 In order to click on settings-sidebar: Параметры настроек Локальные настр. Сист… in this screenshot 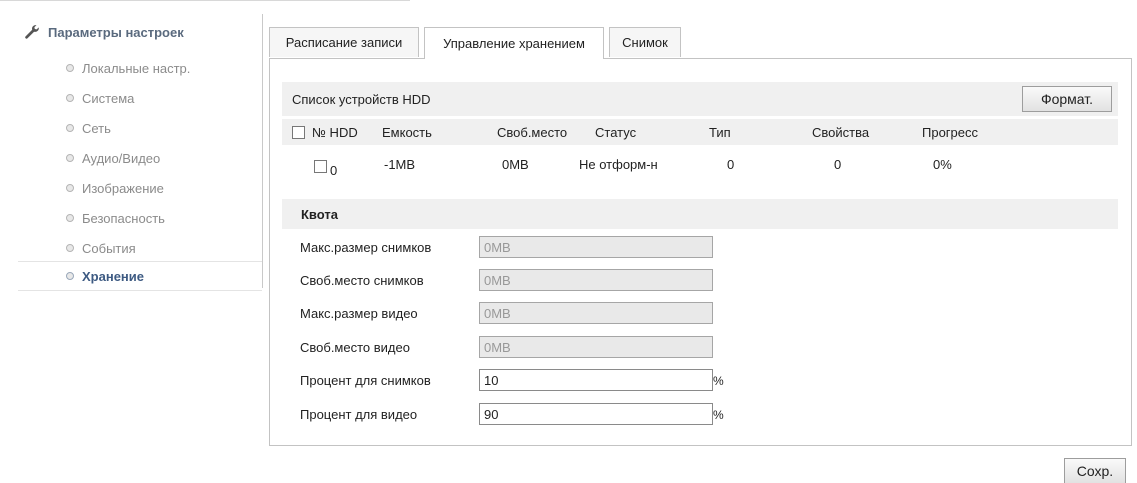, I will do `click(140, 152)`.